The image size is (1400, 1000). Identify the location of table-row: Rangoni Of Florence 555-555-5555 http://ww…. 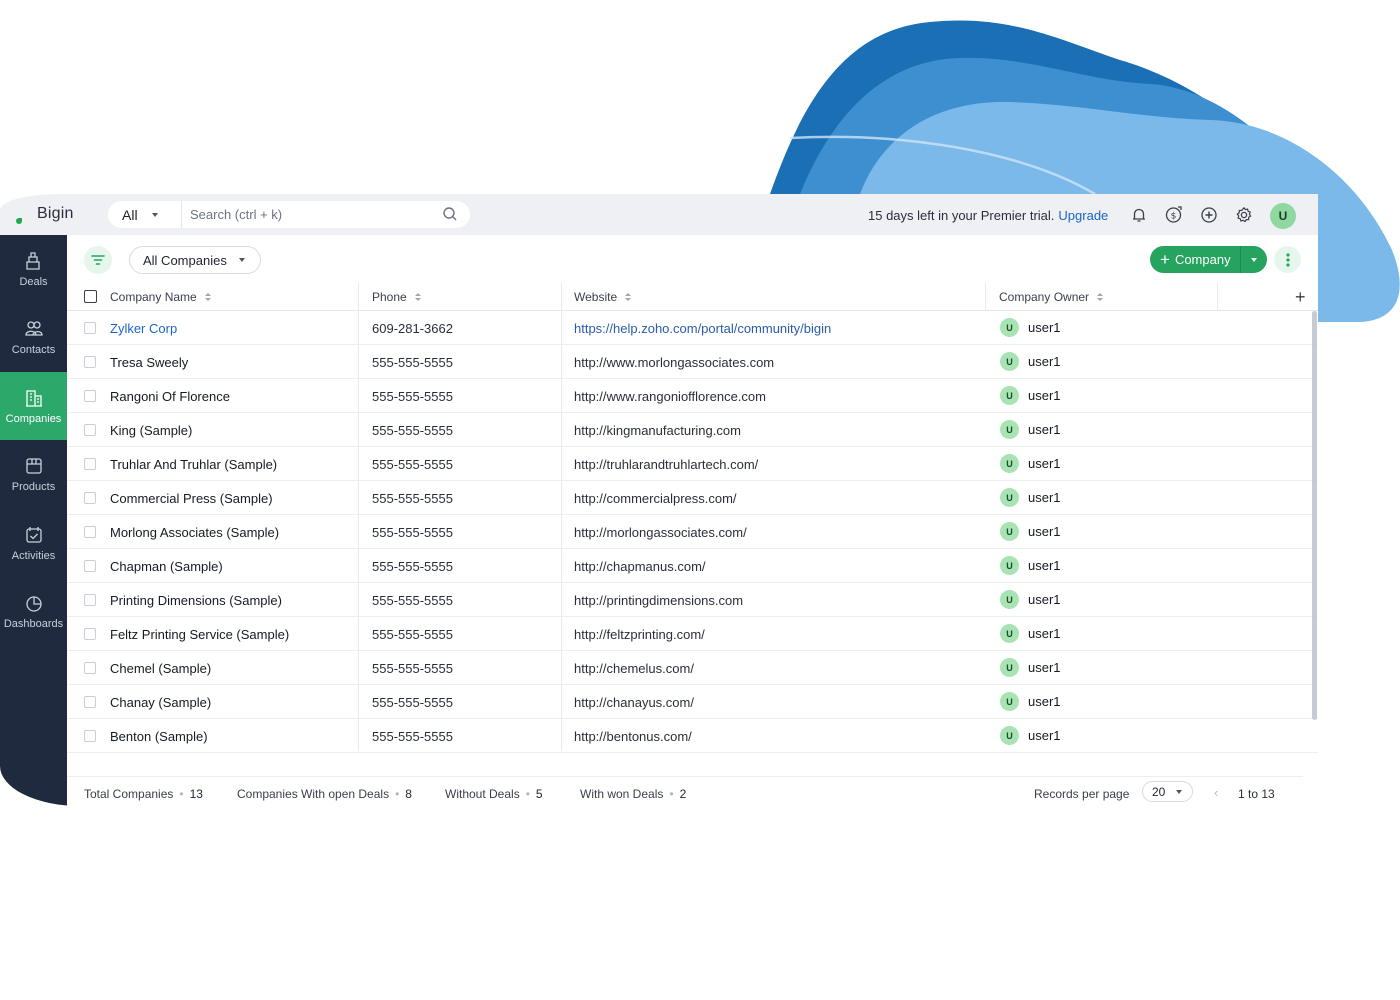
(692, 396).